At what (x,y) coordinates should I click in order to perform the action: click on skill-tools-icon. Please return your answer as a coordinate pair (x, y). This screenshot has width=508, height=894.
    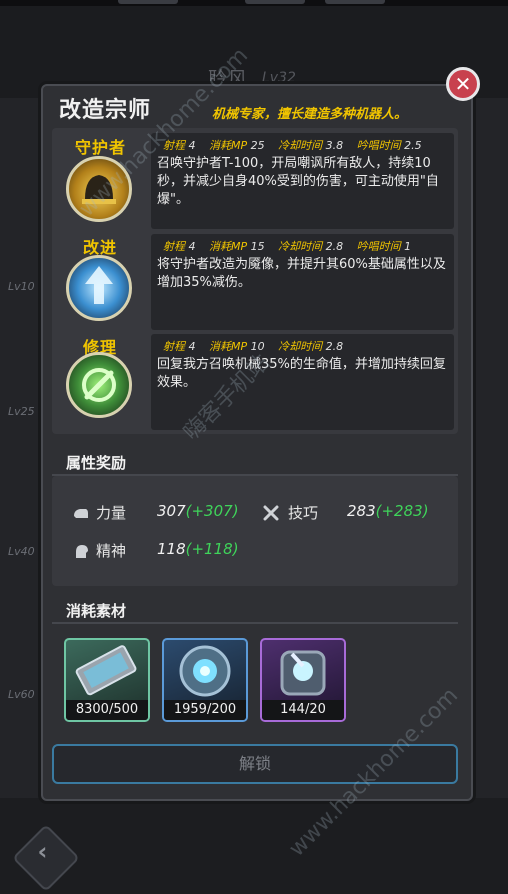
    Looking at the image, I should click on (271, 513).